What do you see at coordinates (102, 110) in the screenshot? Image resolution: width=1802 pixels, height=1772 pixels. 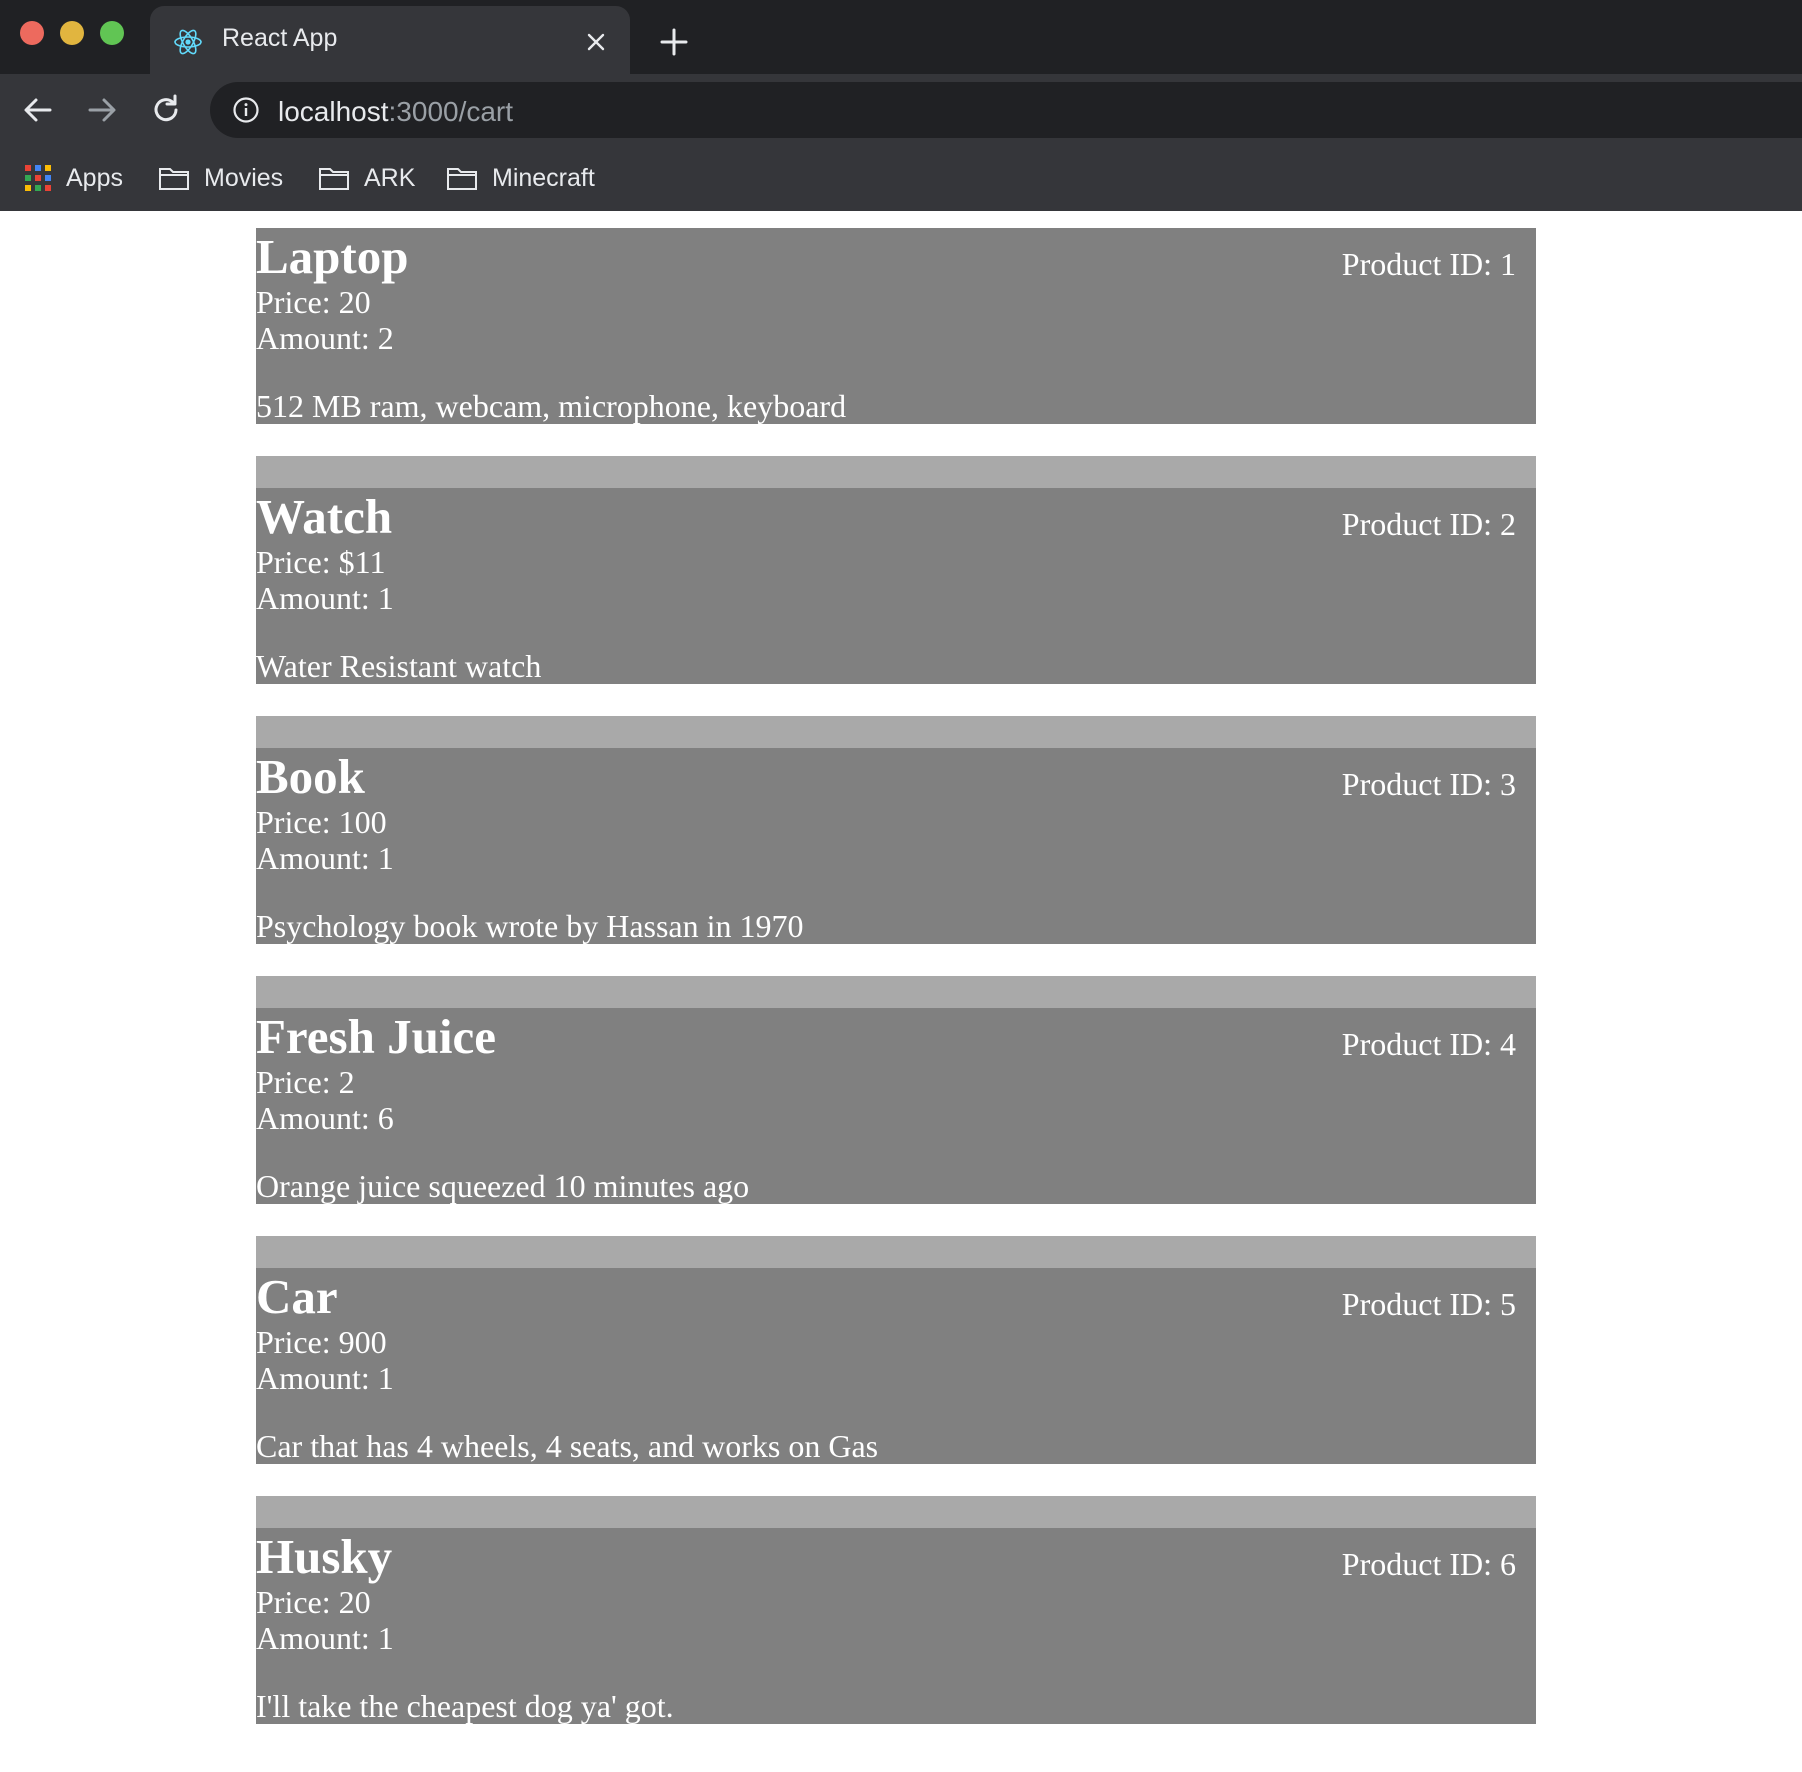 I see `forward-arrow-icon` at bounding box center [102, 110].